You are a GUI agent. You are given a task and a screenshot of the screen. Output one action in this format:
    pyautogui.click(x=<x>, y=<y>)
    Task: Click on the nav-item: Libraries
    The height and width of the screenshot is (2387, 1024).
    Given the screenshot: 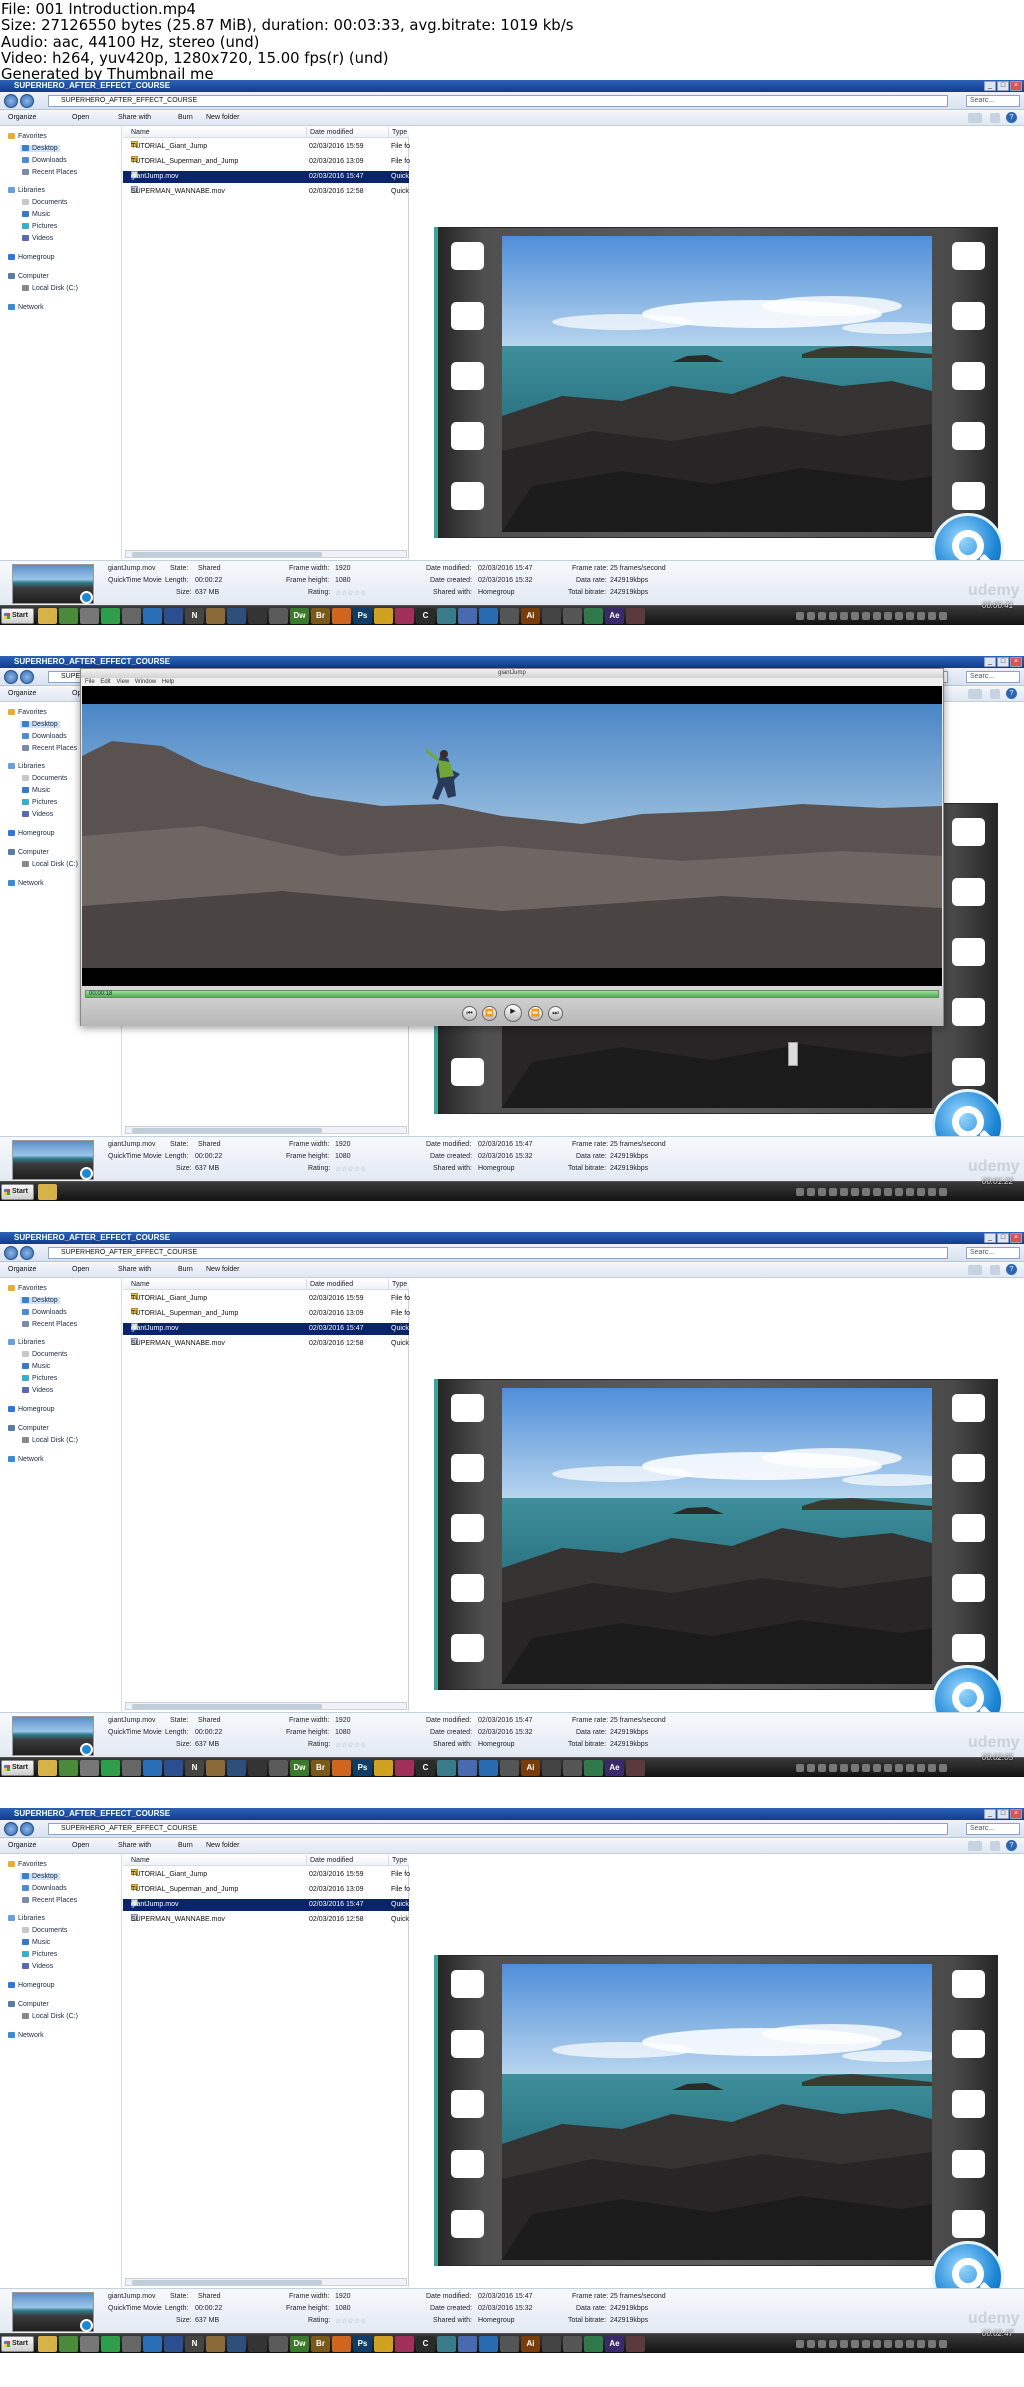 What is the action you would take?
    pyautogui.click(x=26, y=766)
    